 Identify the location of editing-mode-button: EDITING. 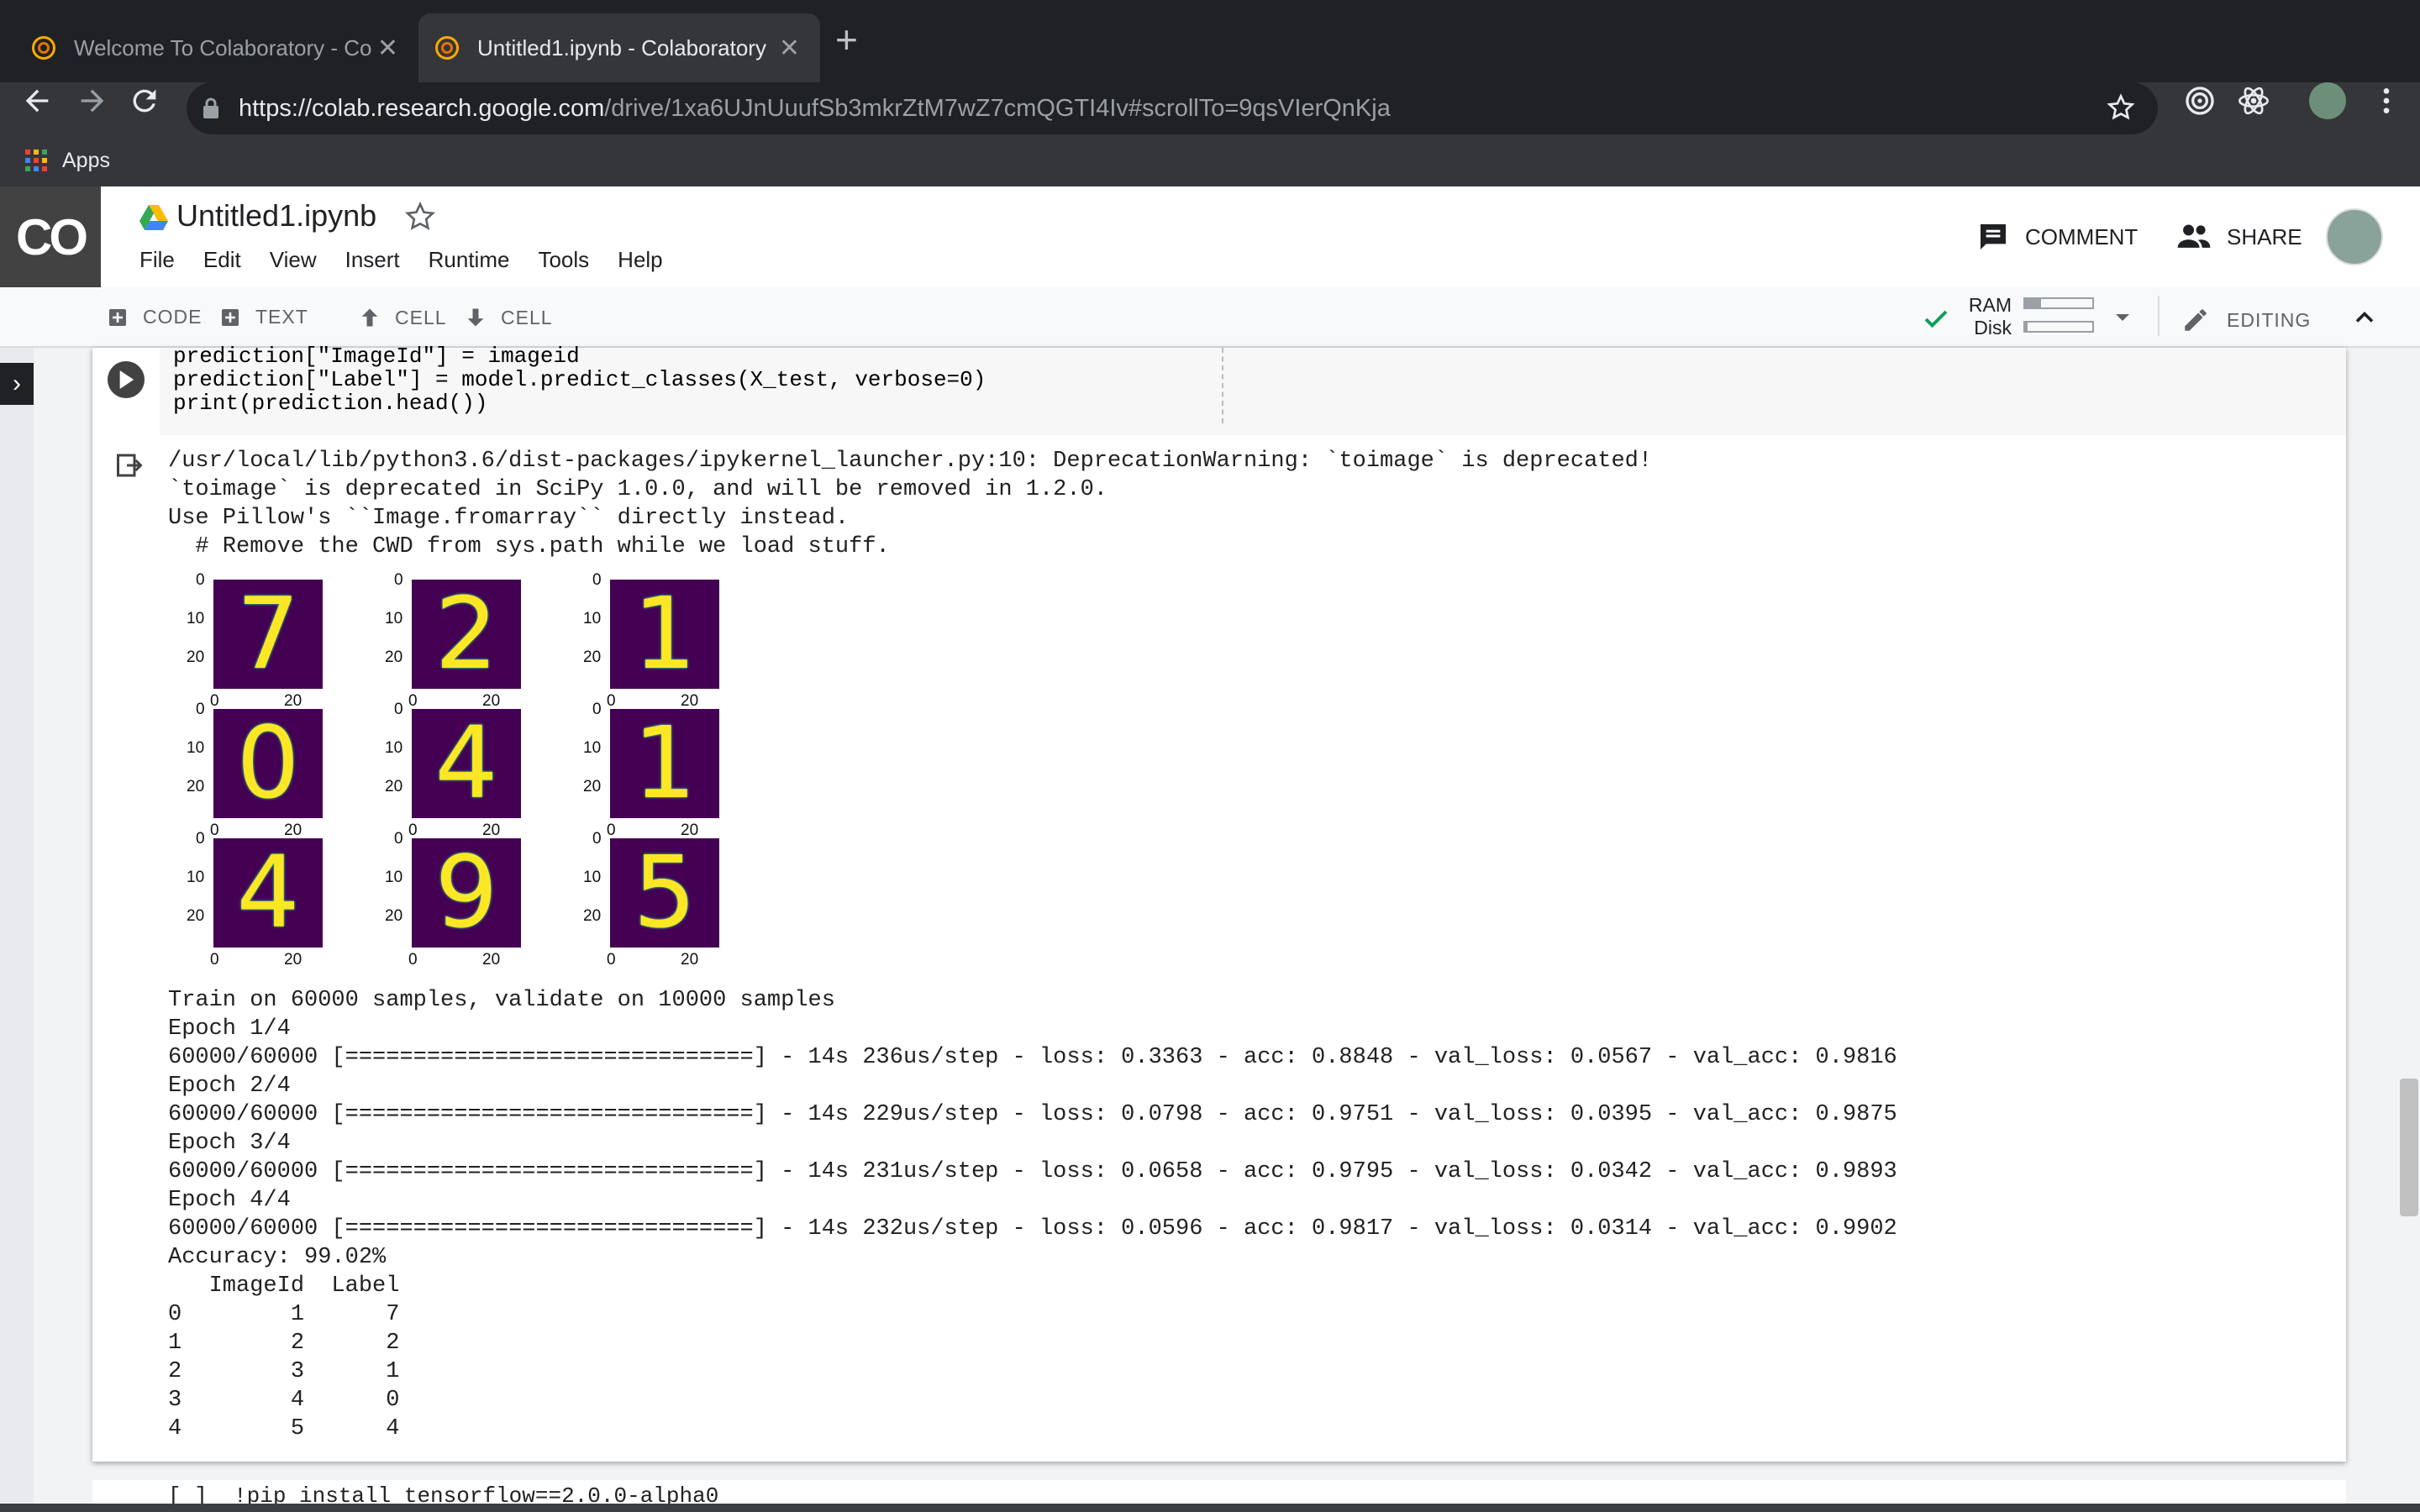
(2246, 320).